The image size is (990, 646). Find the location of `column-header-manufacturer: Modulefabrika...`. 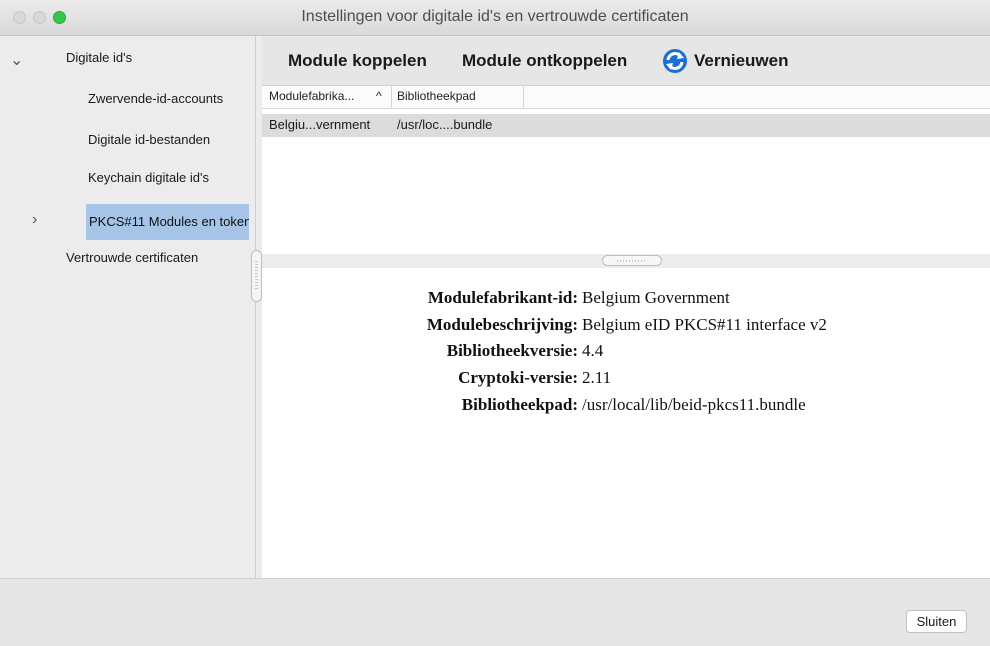

column-header-manufacturer: Modulefabrika... is located at coordinates (311, 96).